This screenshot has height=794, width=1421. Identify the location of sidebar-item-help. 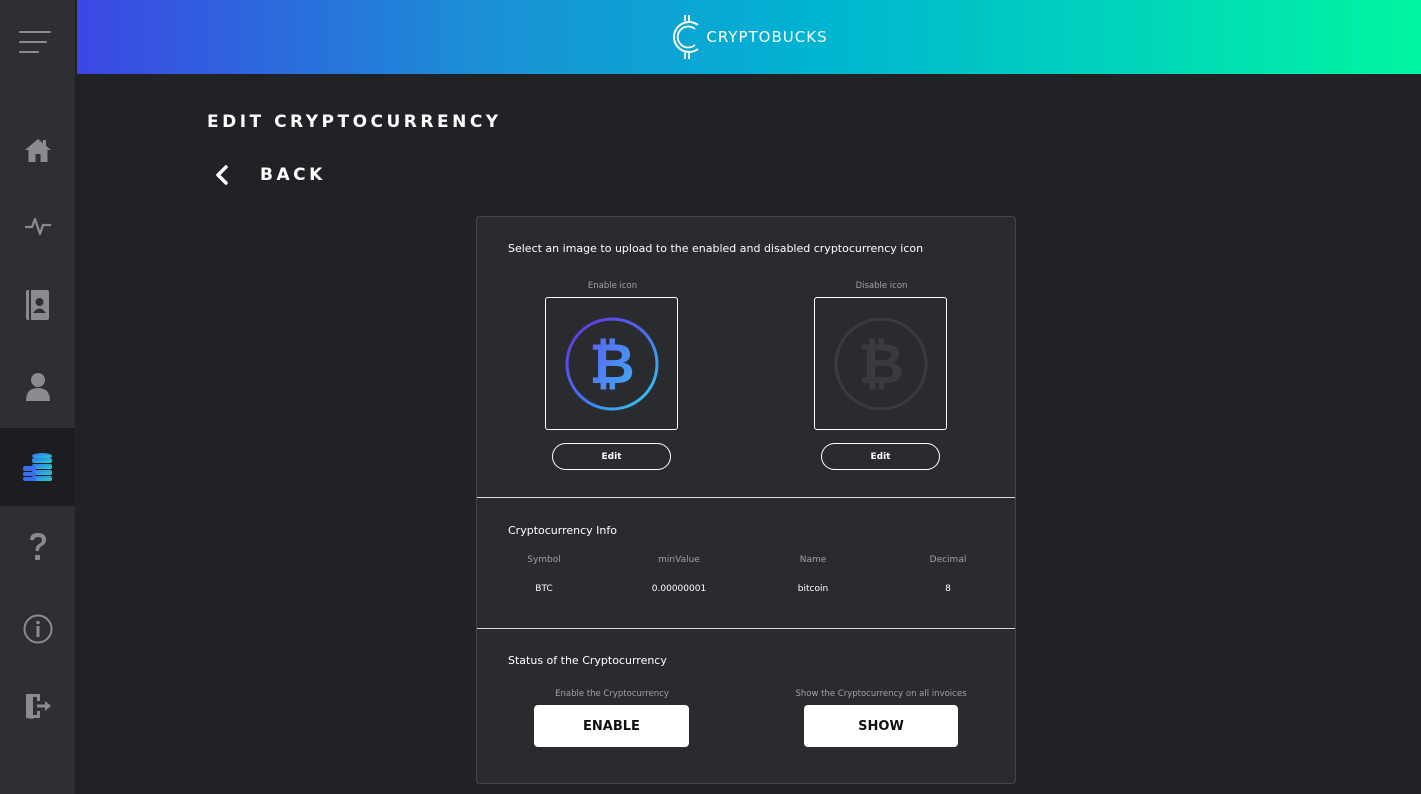
(37, 547).